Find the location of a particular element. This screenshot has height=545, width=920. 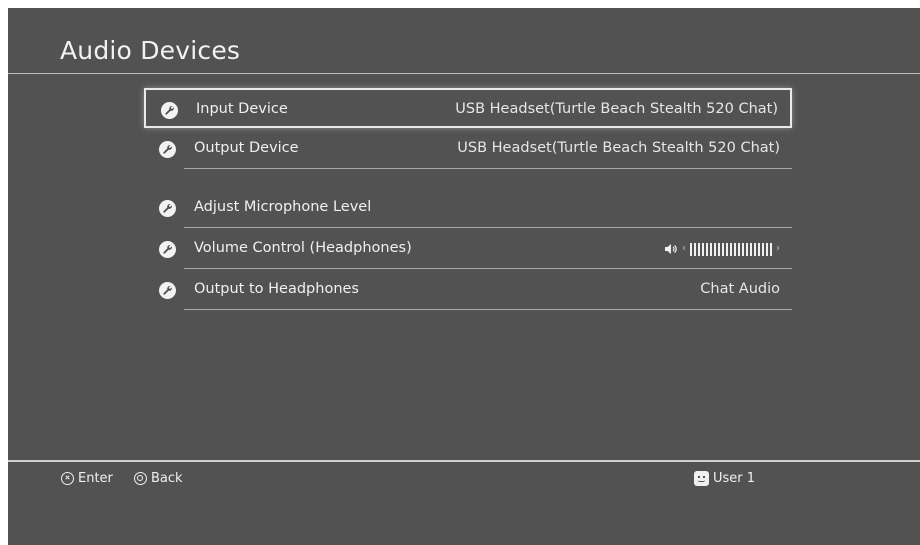

volume-control-label: Volume Control (Headphones) is located at coordinates (303, 248).